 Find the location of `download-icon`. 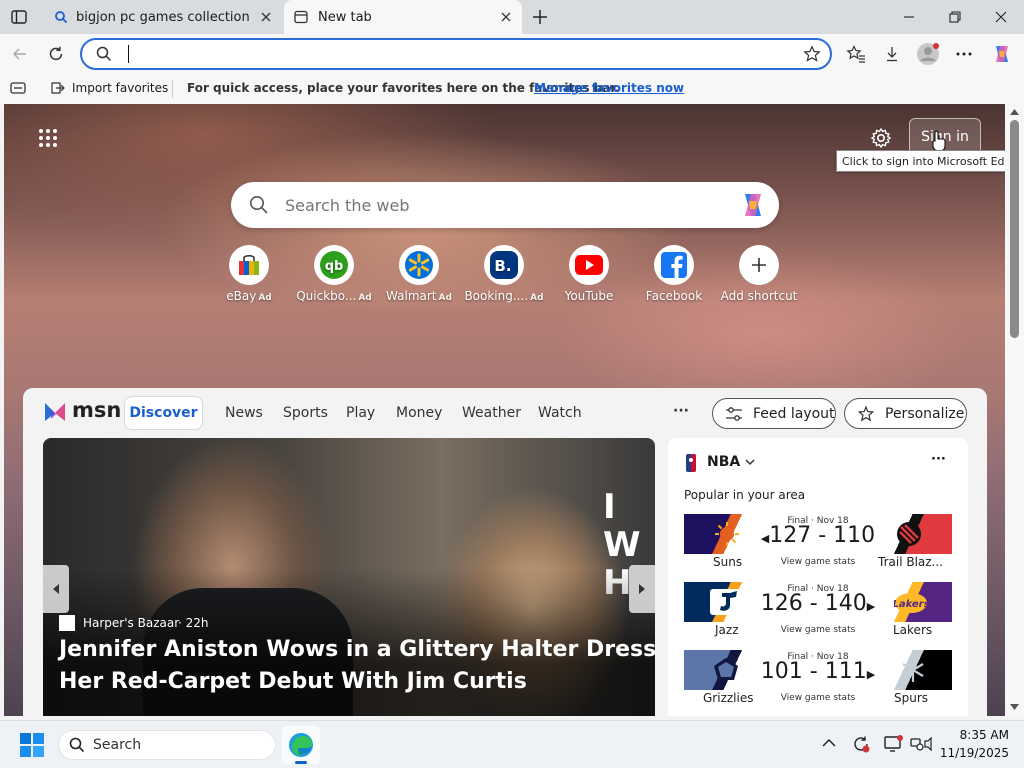

download-icon is located at coordinates (892, 54).